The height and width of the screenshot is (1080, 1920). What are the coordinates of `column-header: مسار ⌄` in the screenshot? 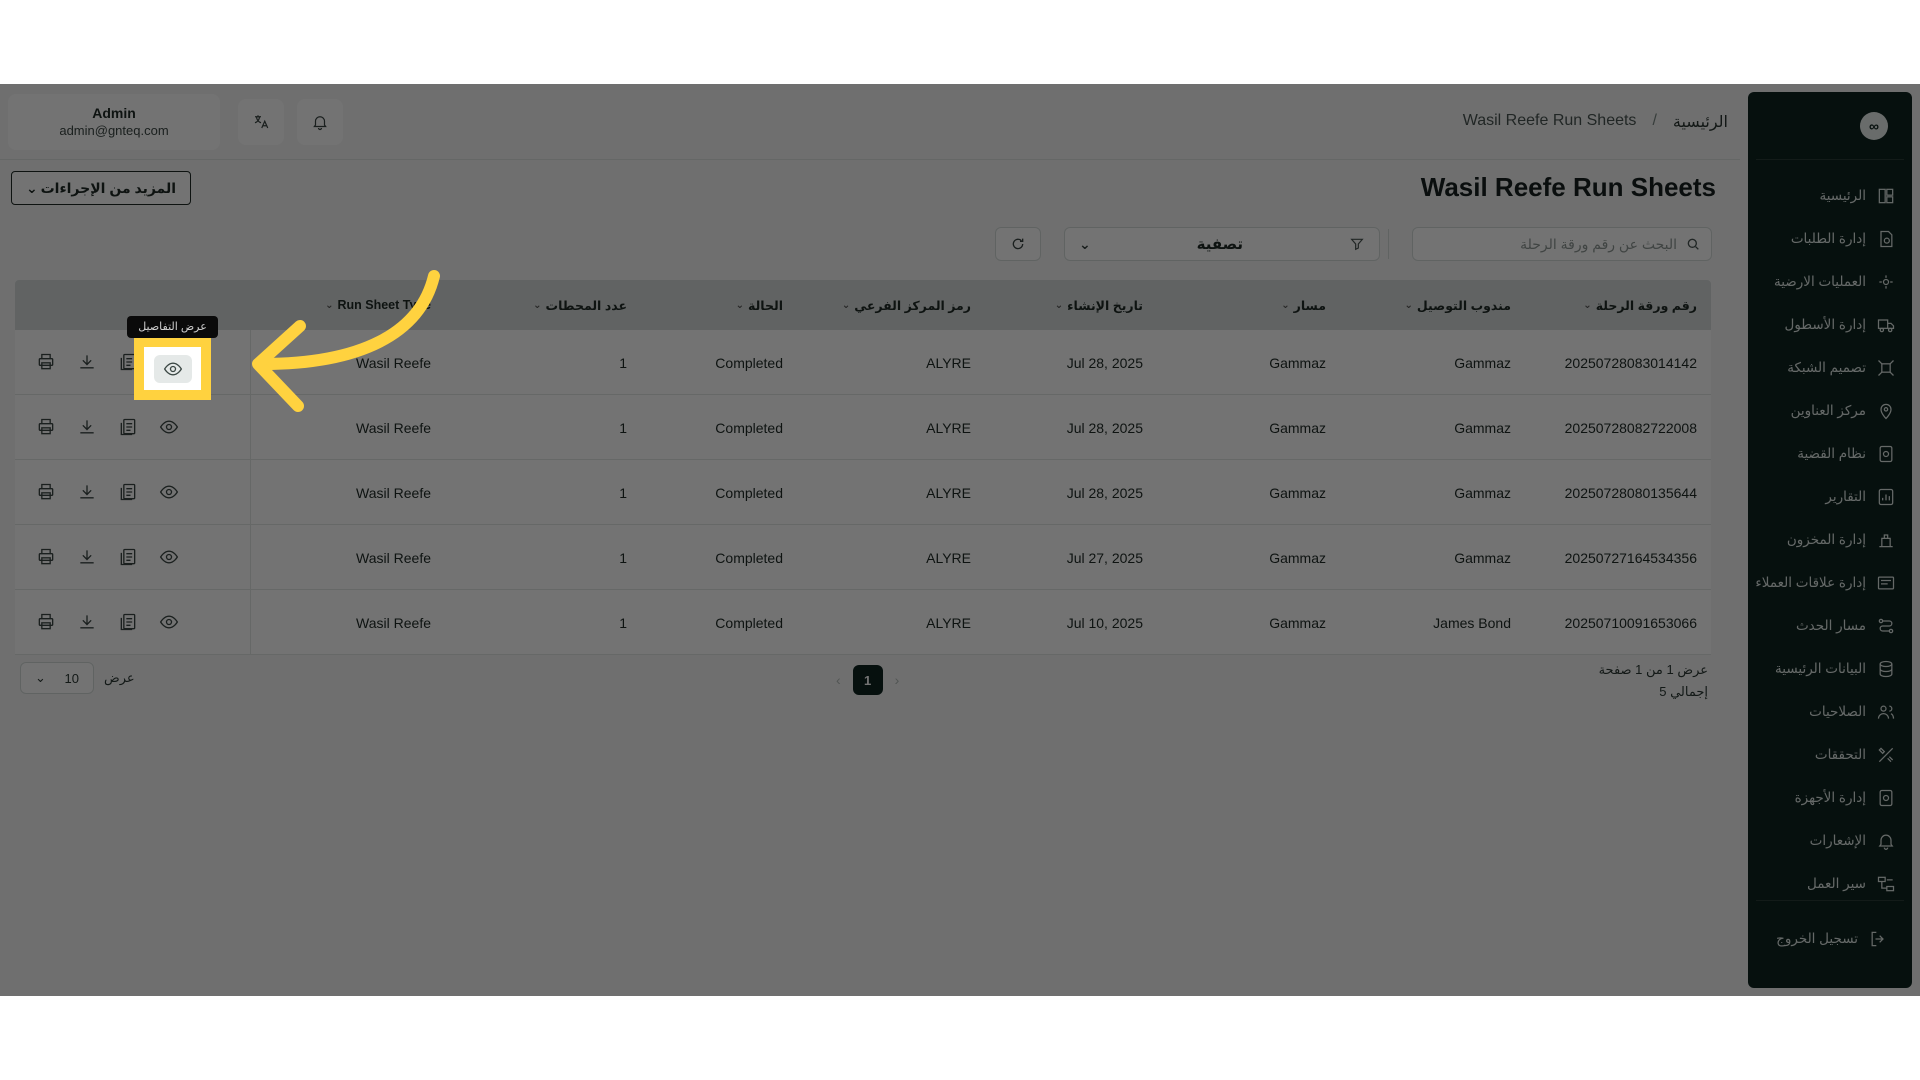 It's located at (1303, 305).